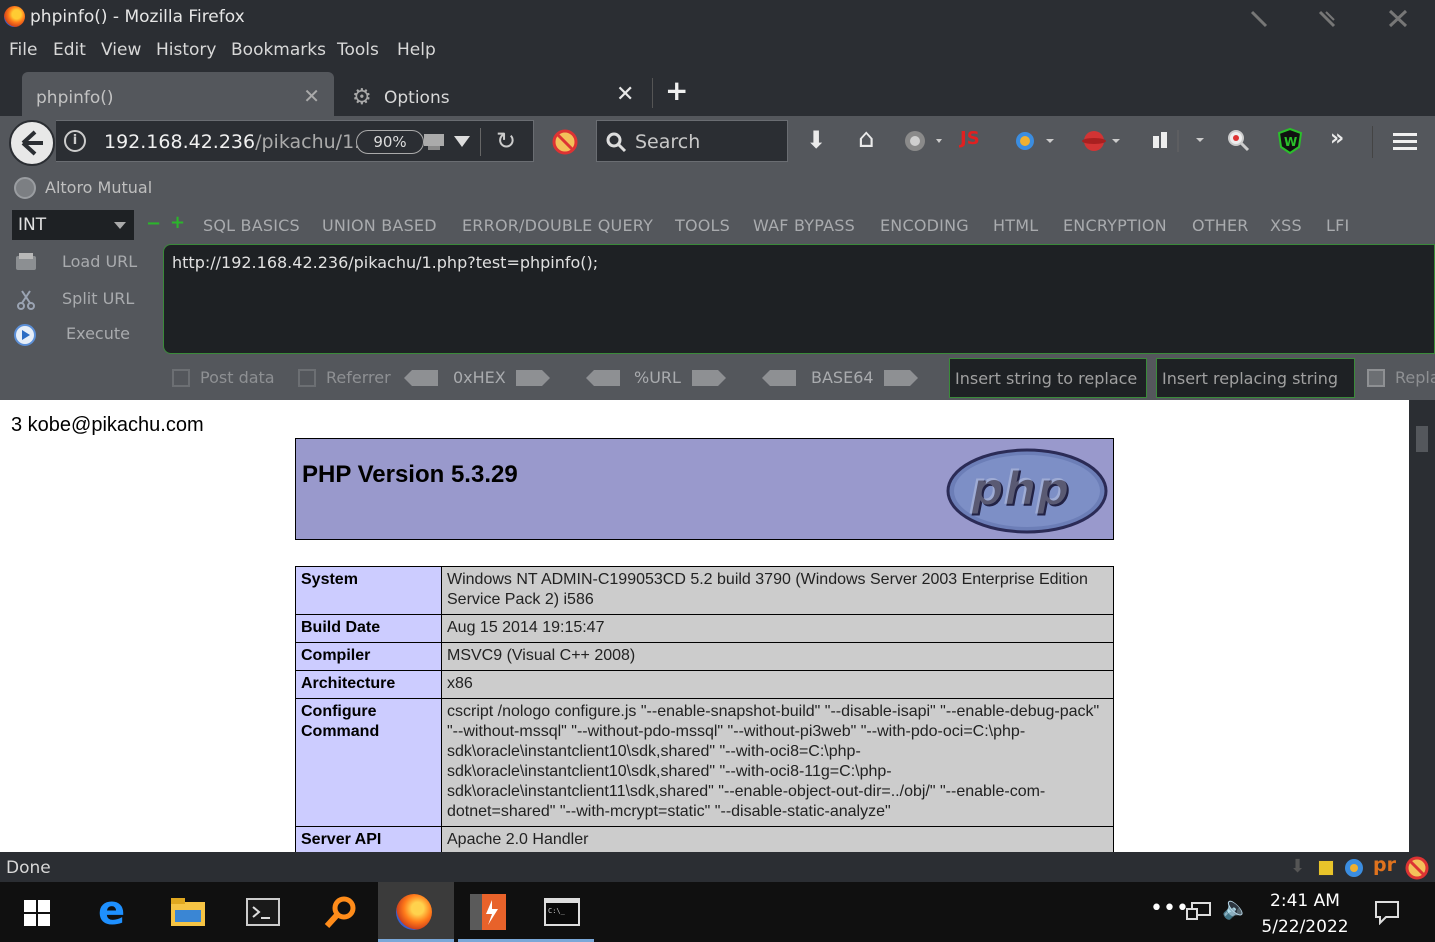 Image resolution: width=1435 pixels, height=942 pixels. I want to click on bookmark-altoro-mutual: Altoro Mutual, so click(98, 187).